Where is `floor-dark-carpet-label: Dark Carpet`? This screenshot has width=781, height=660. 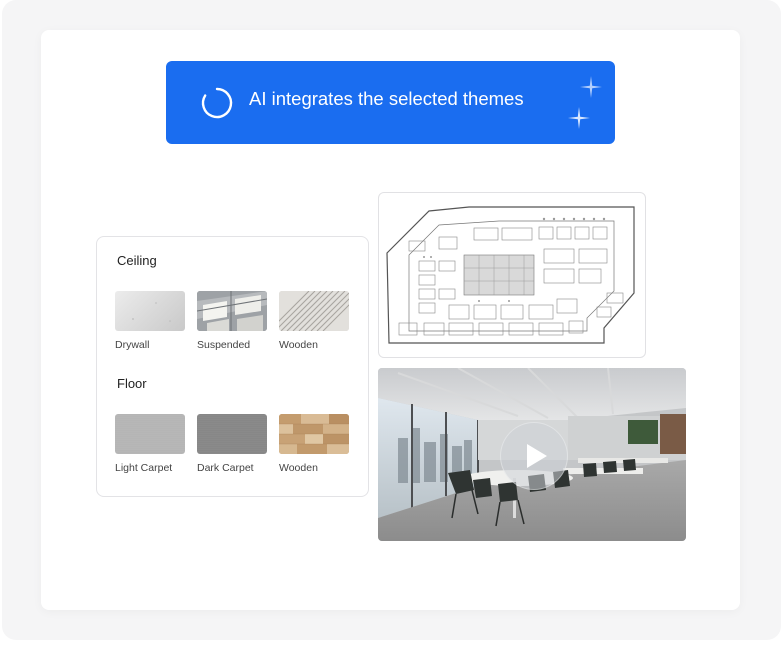 floor-dark-carpet-label: Dark Carpet is located at coordinates (225, 468).